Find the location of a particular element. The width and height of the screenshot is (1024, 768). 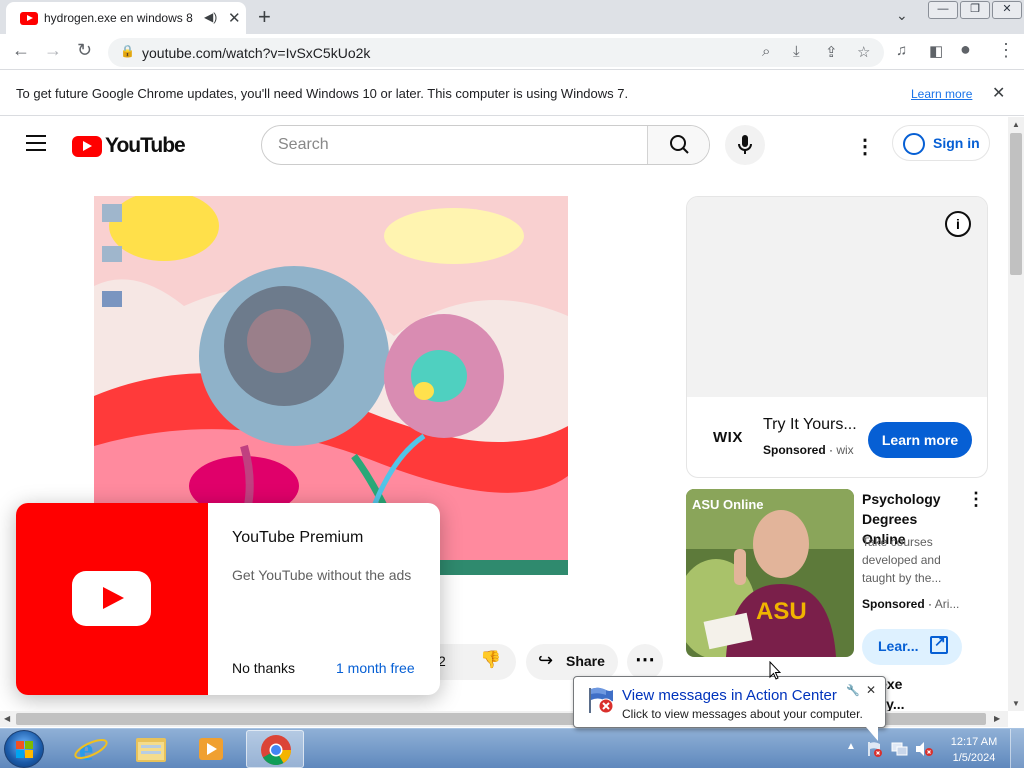

tab-strip: hydrogen.exe en windows 8 ◀) ✕ + ⌄ — ❐ ✕ is located at coordinates (512, 17).